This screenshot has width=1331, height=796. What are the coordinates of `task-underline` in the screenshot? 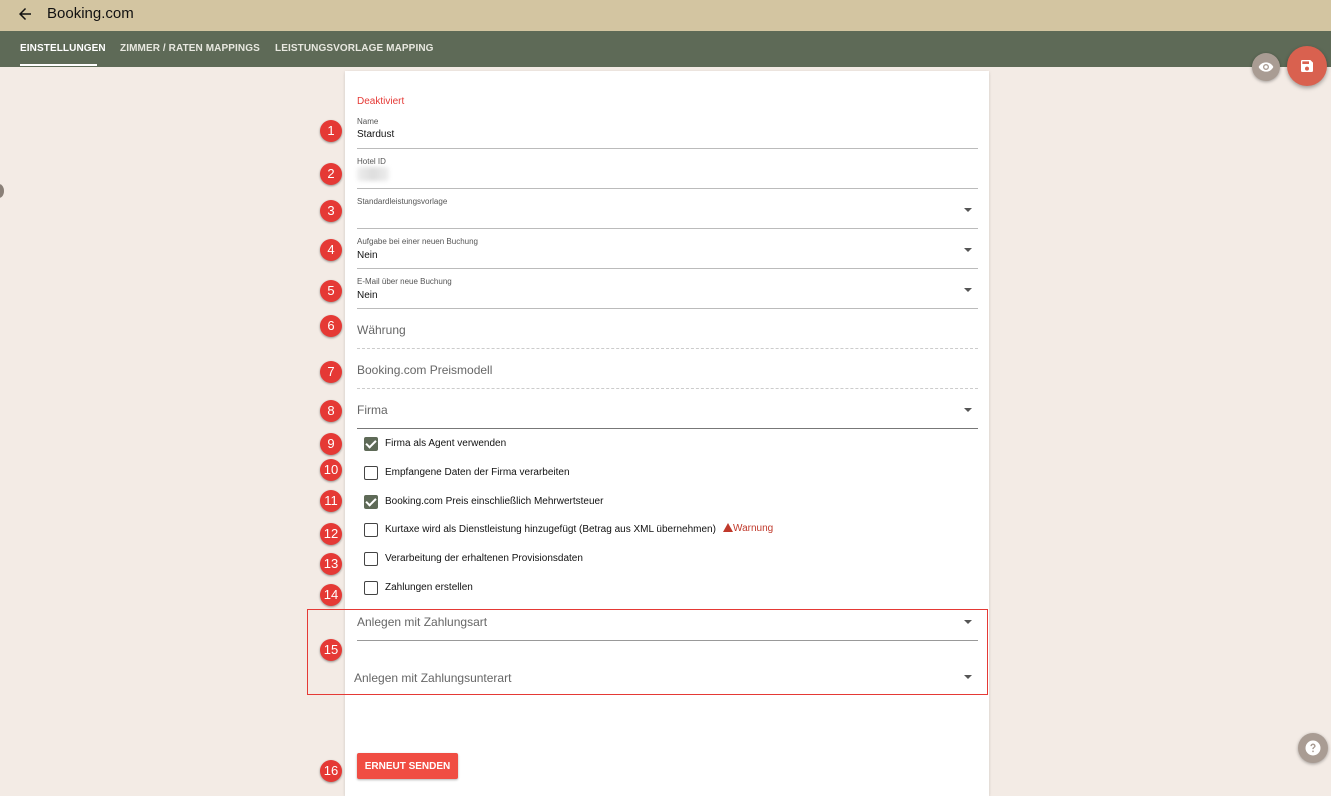 It's located at (667, 268).